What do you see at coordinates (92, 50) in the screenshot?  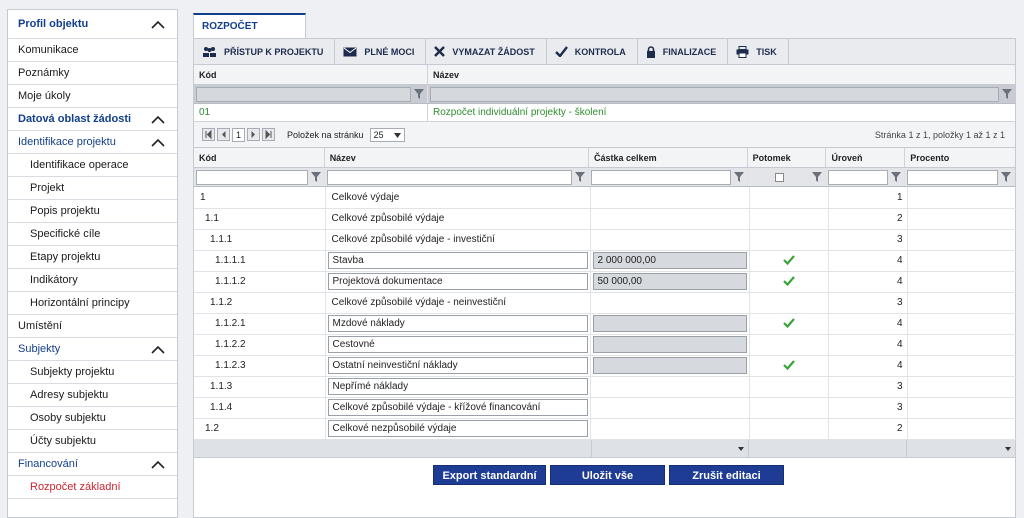 I see `sidebar-item-1: Komunikace` at bounding box center [92, 50].